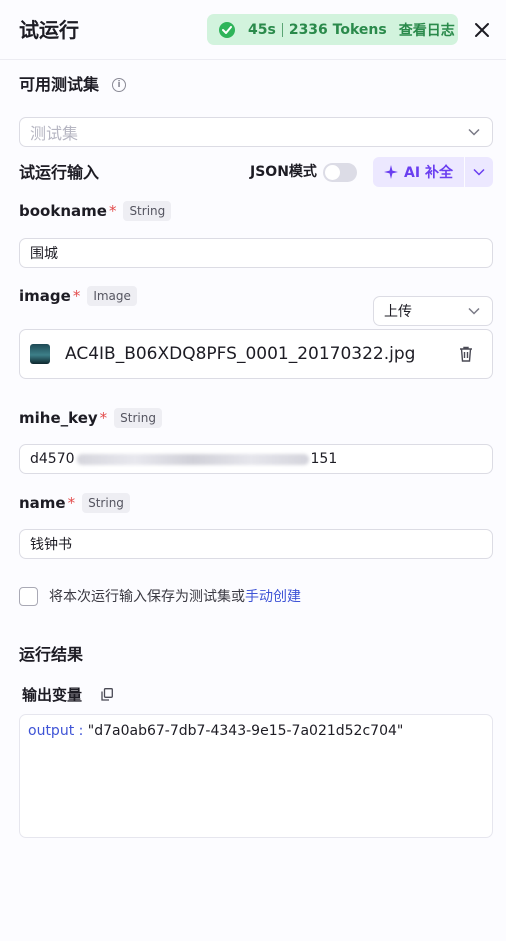 The image size is (506, 941). What do you see at coordinates (52, 459) in the screenshot?
I see `mihe-key-value-start: d4570` at bounding box center [52, 459].